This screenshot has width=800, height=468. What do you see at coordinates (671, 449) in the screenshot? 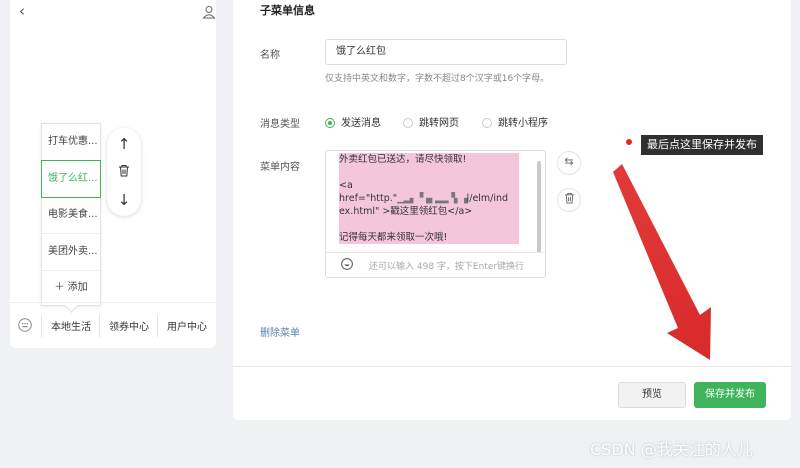
I see `watermark: CSDN @我关注的人儿` at bounding box center [671, 449].